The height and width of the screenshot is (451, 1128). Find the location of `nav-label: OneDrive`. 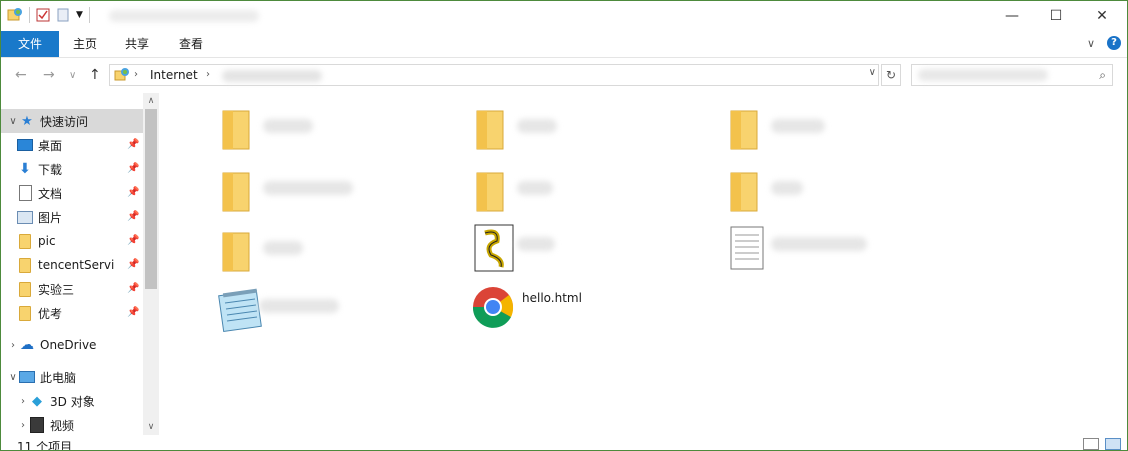

nav-label: OneDrive is located at coordinates (68, 345).